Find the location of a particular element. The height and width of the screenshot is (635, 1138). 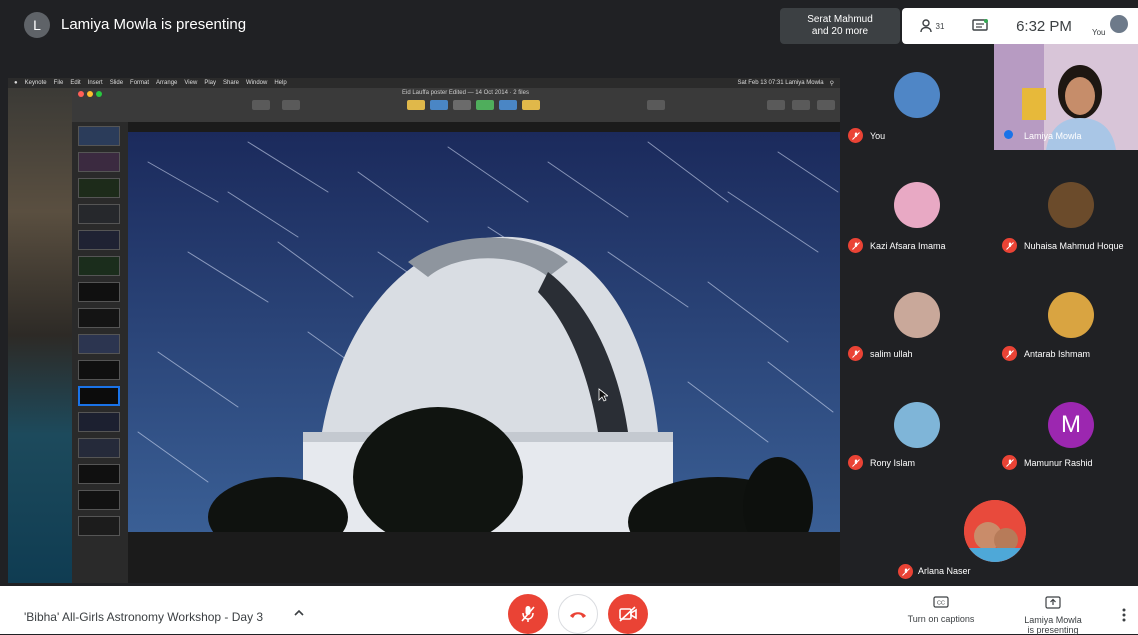

apple-icon: ● is located at coordinates (16, 83).